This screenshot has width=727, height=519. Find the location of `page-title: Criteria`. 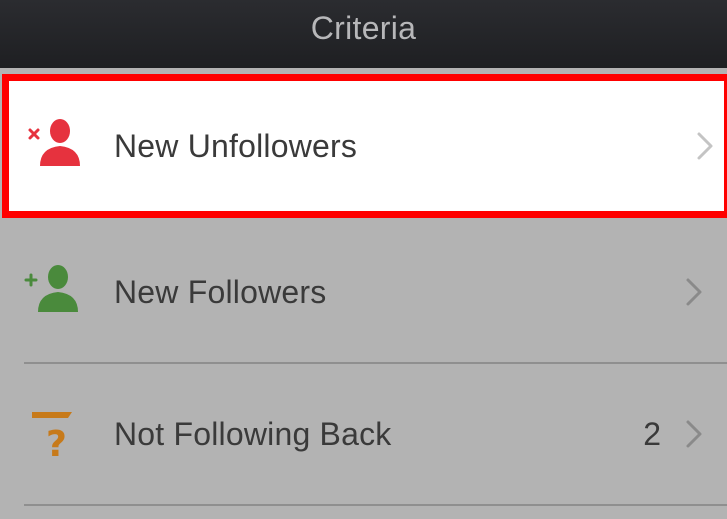

page-title: Criteria is located at coordinates (363, 27).